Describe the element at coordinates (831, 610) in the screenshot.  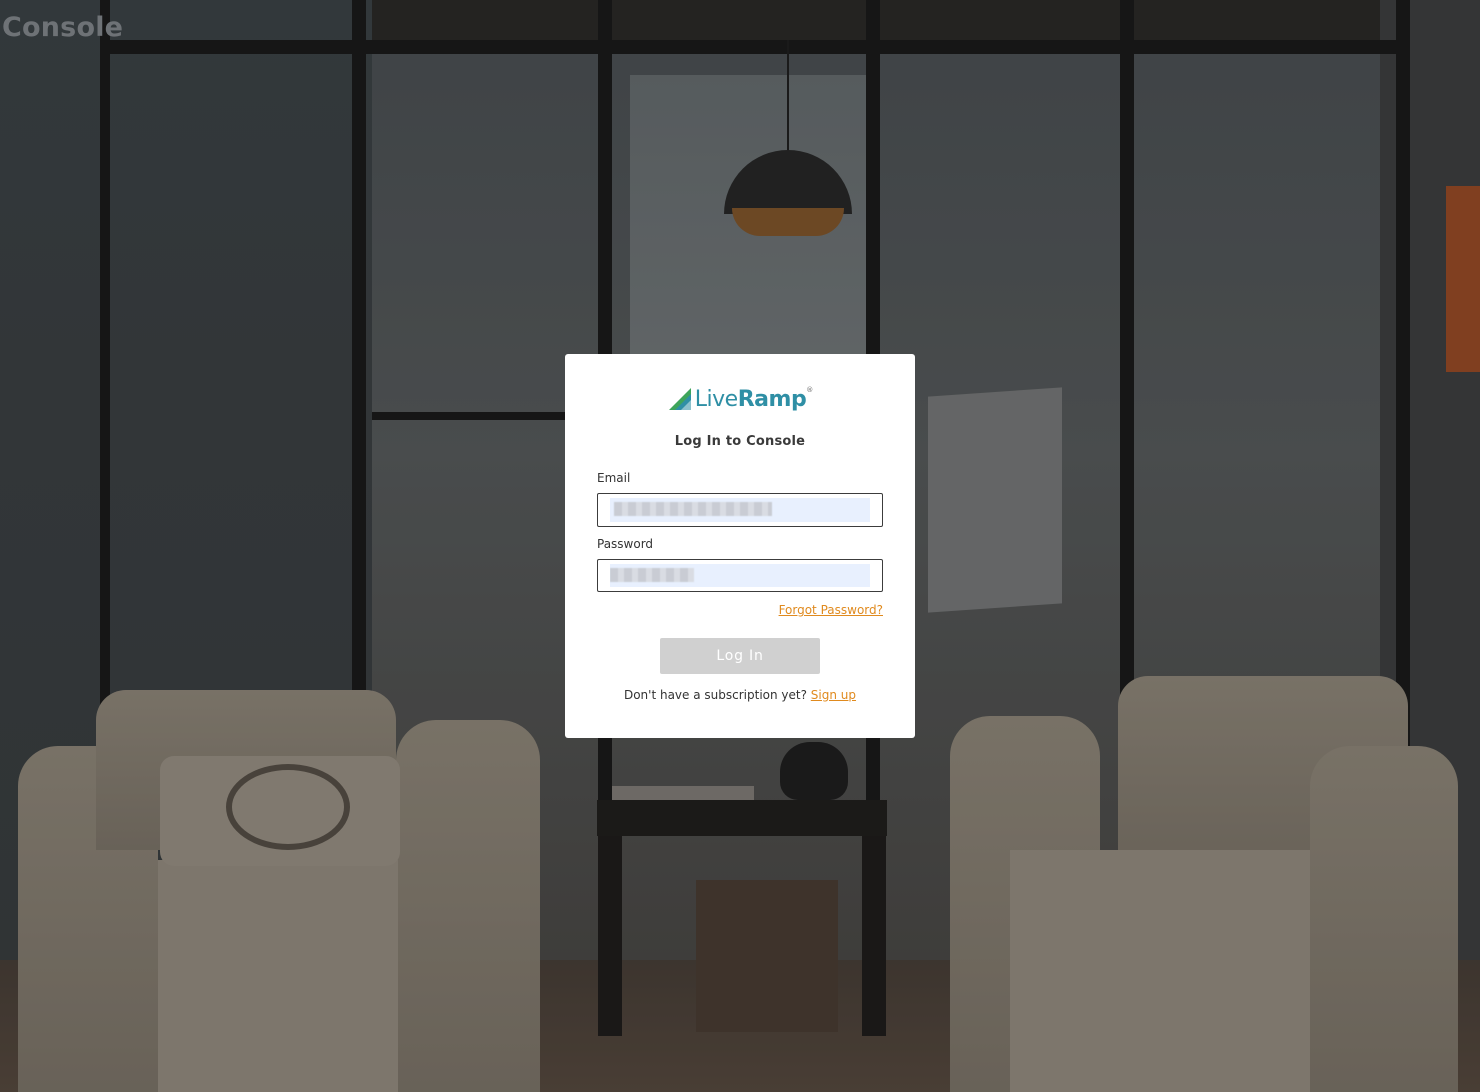
I see `forgot-password-link: Forgot Password?` at that location.